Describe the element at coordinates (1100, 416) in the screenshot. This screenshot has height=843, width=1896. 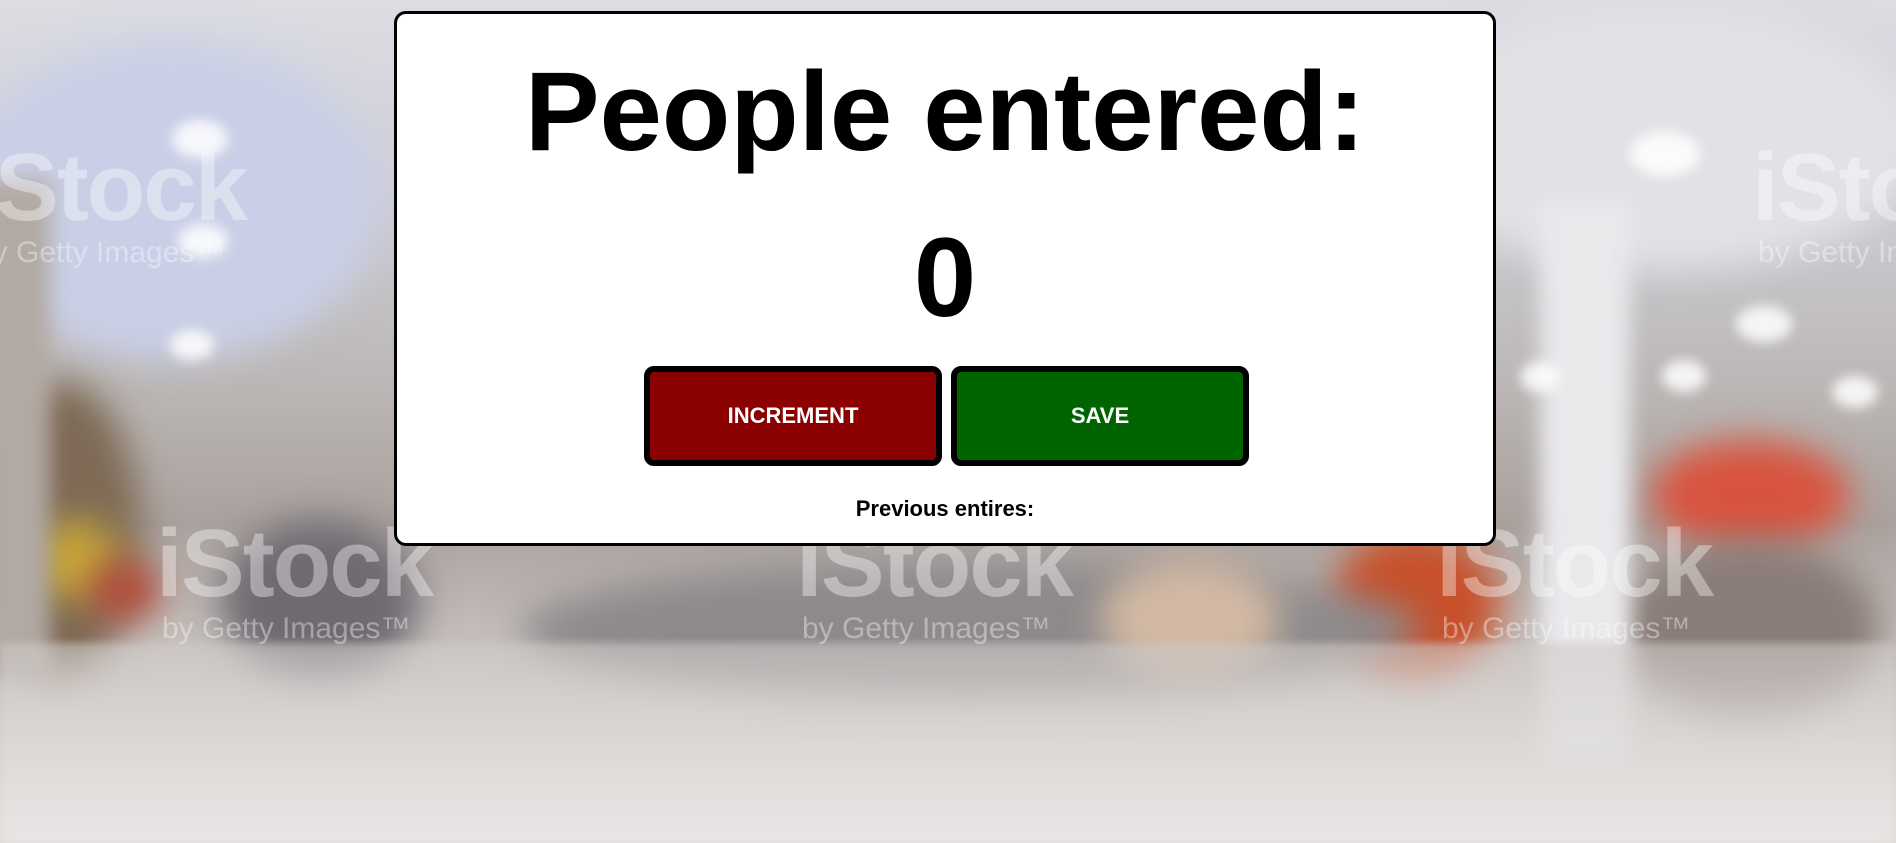
I see `save-button: SAVE` at that location.